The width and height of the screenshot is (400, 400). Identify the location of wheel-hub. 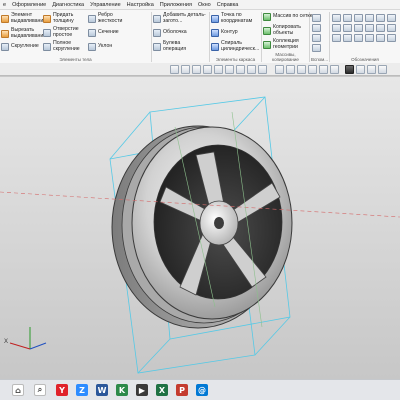
(219, 223).